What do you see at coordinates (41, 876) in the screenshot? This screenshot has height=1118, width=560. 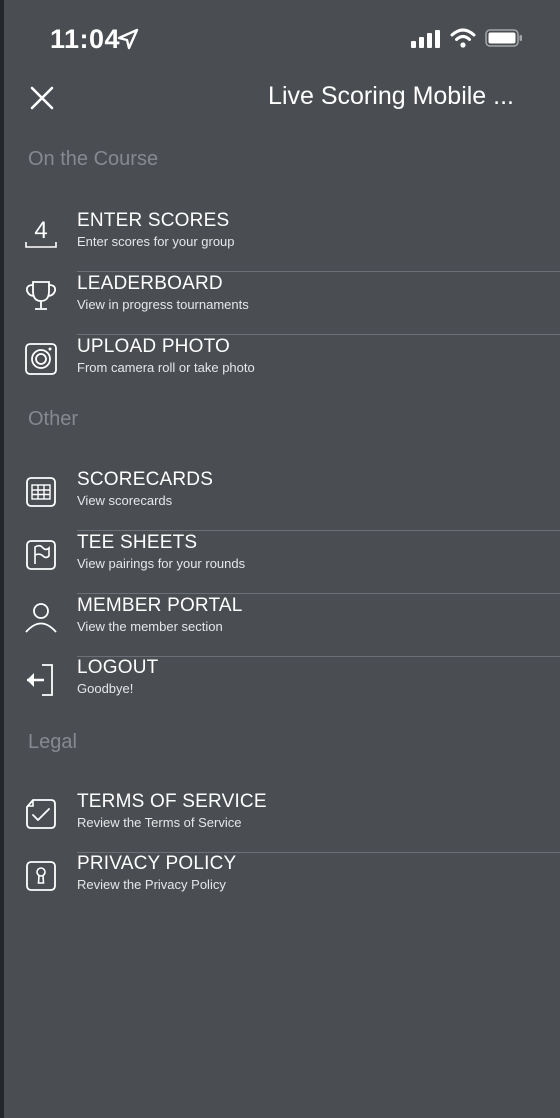 I see `keyhole-icon` at bounding box center [41, 876].